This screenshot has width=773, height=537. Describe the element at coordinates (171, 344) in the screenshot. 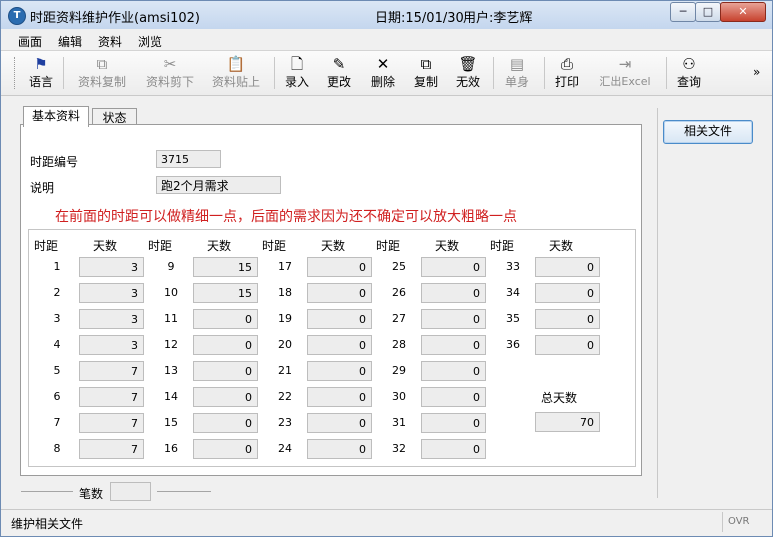

I see `interval-number: 12` at that location.